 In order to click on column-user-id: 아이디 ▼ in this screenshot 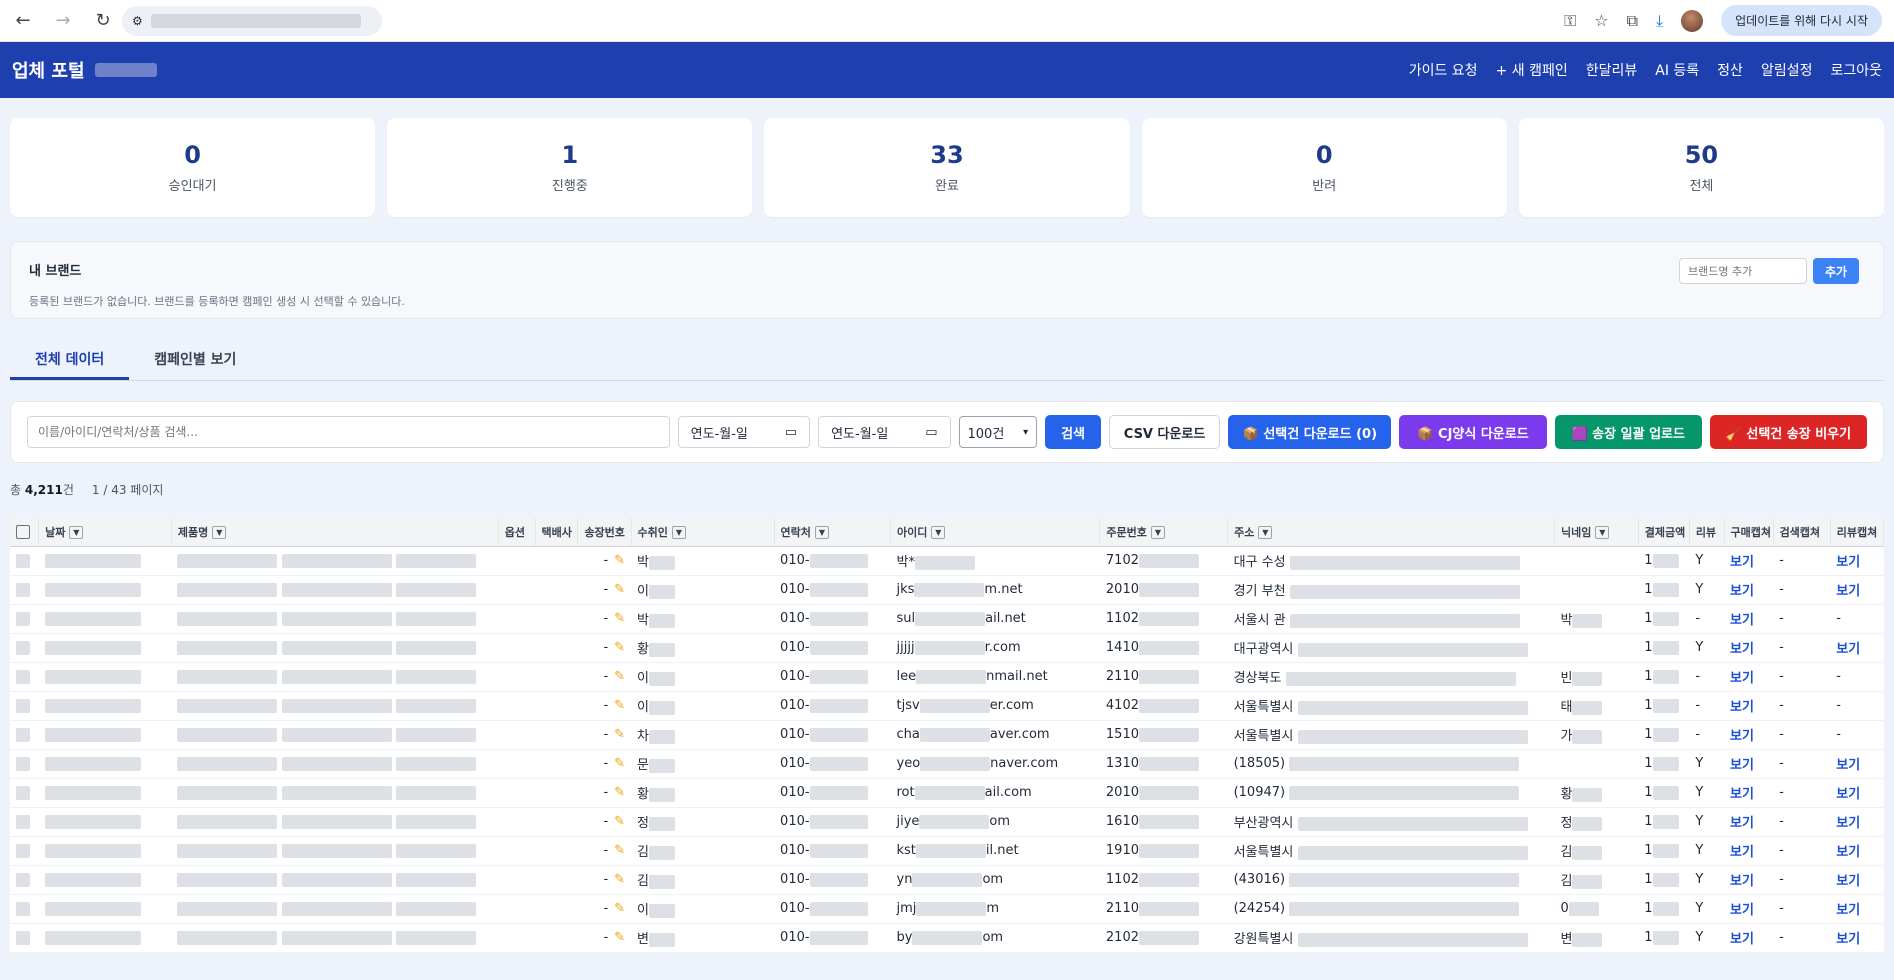, I will do `click(995, 532)`.